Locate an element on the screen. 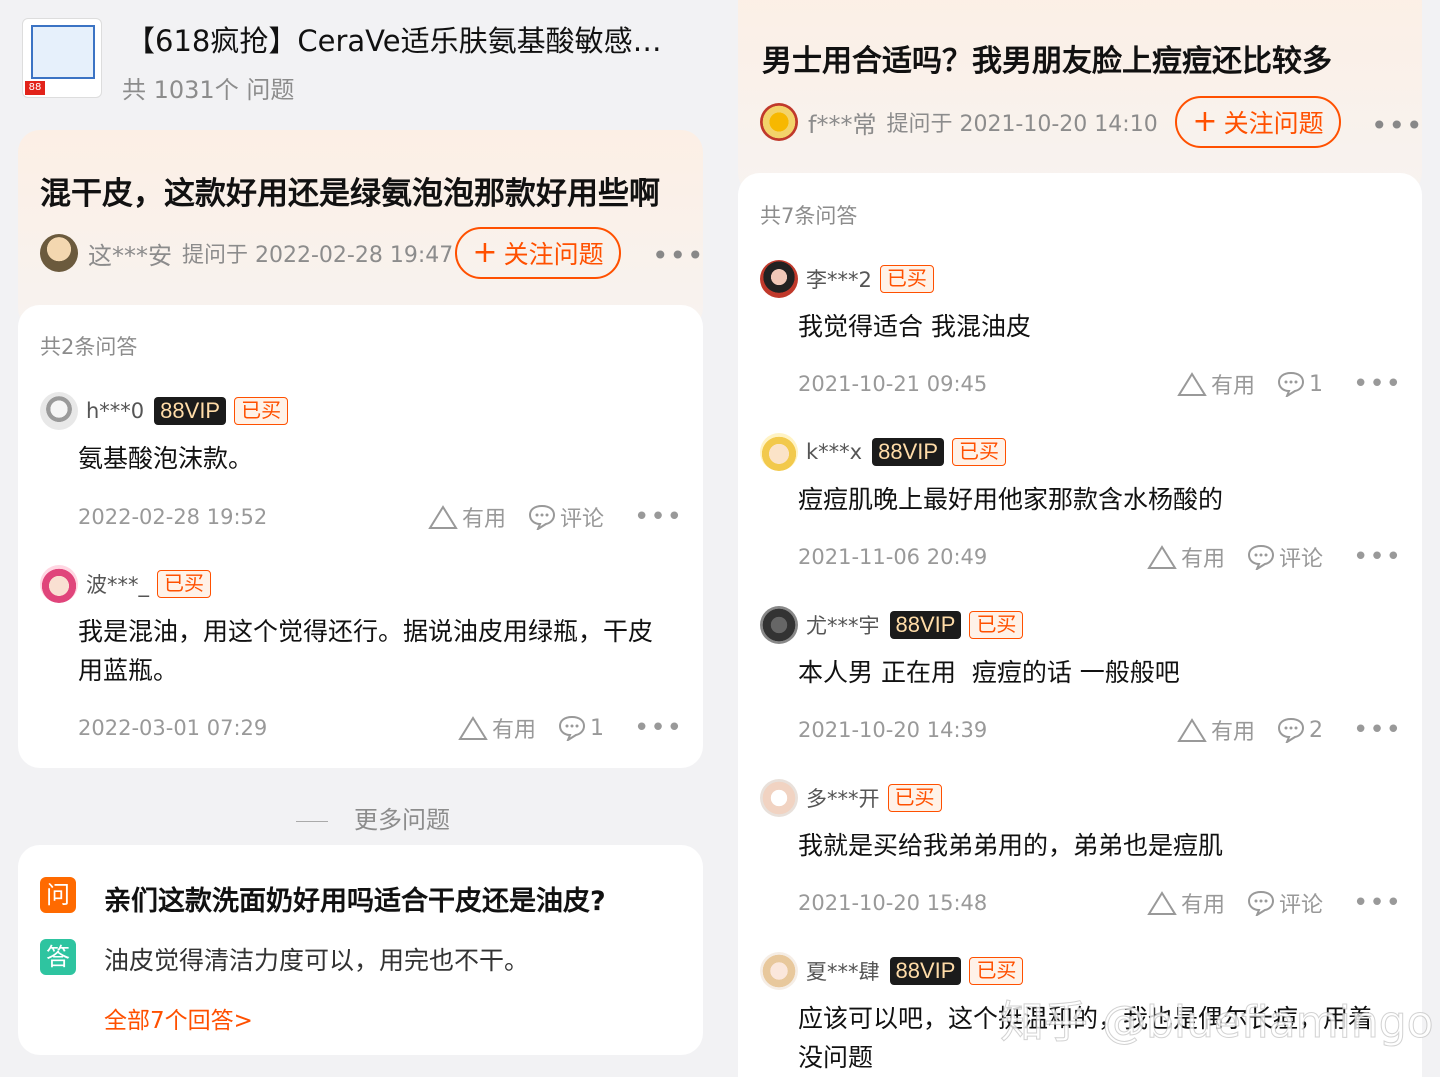 The height and width of the screenshot is (1077, 1440). user-name: 李***2 is located at coordinates (839, 280).